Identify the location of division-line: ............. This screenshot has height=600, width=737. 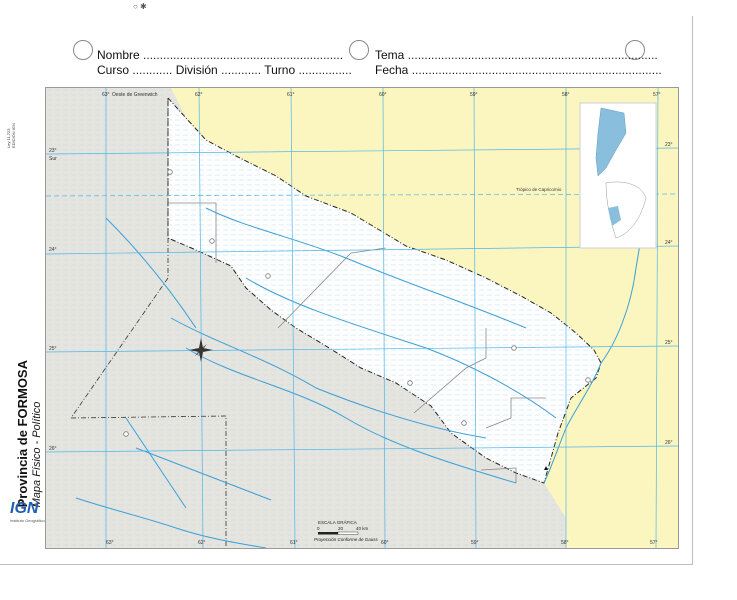
(241, 70).